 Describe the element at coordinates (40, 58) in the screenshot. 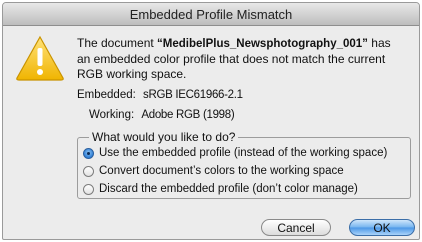

I see `warning-icon` at that location.